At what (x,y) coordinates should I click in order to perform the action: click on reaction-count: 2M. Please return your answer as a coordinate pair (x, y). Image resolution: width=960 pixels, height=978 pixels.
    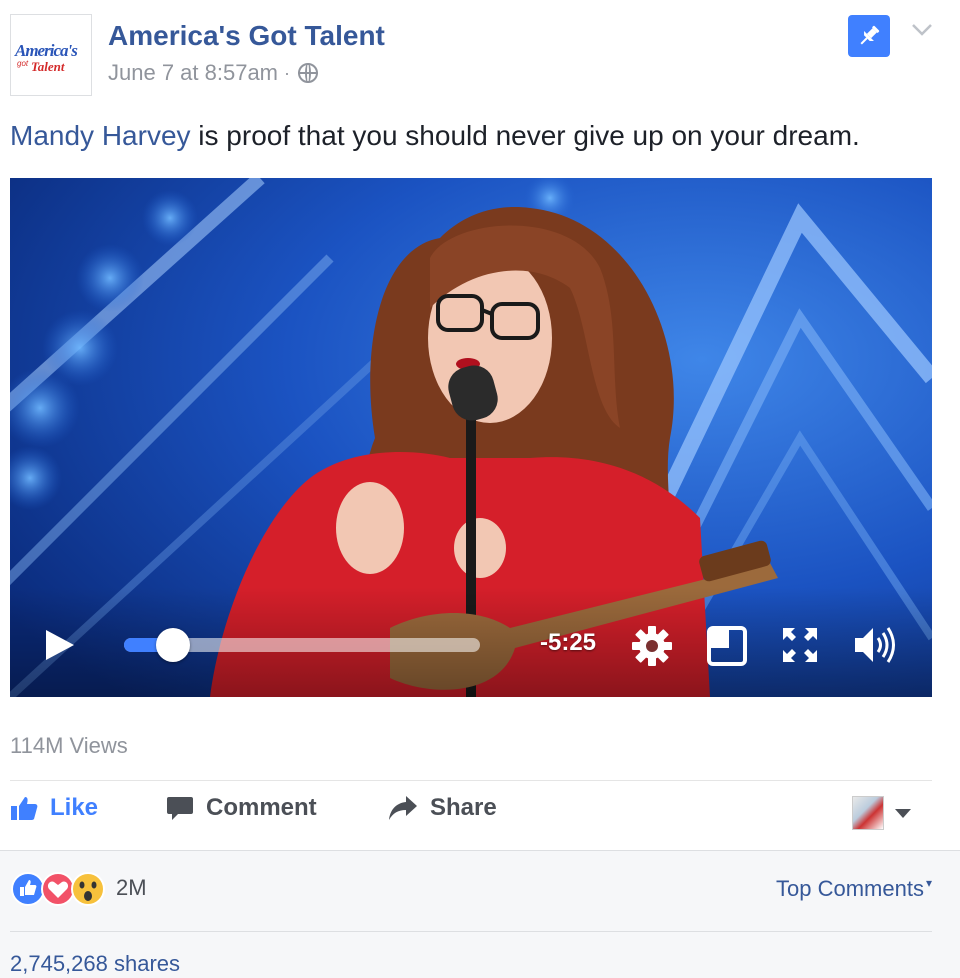
    Looking at the image, I should click on (131, 888).